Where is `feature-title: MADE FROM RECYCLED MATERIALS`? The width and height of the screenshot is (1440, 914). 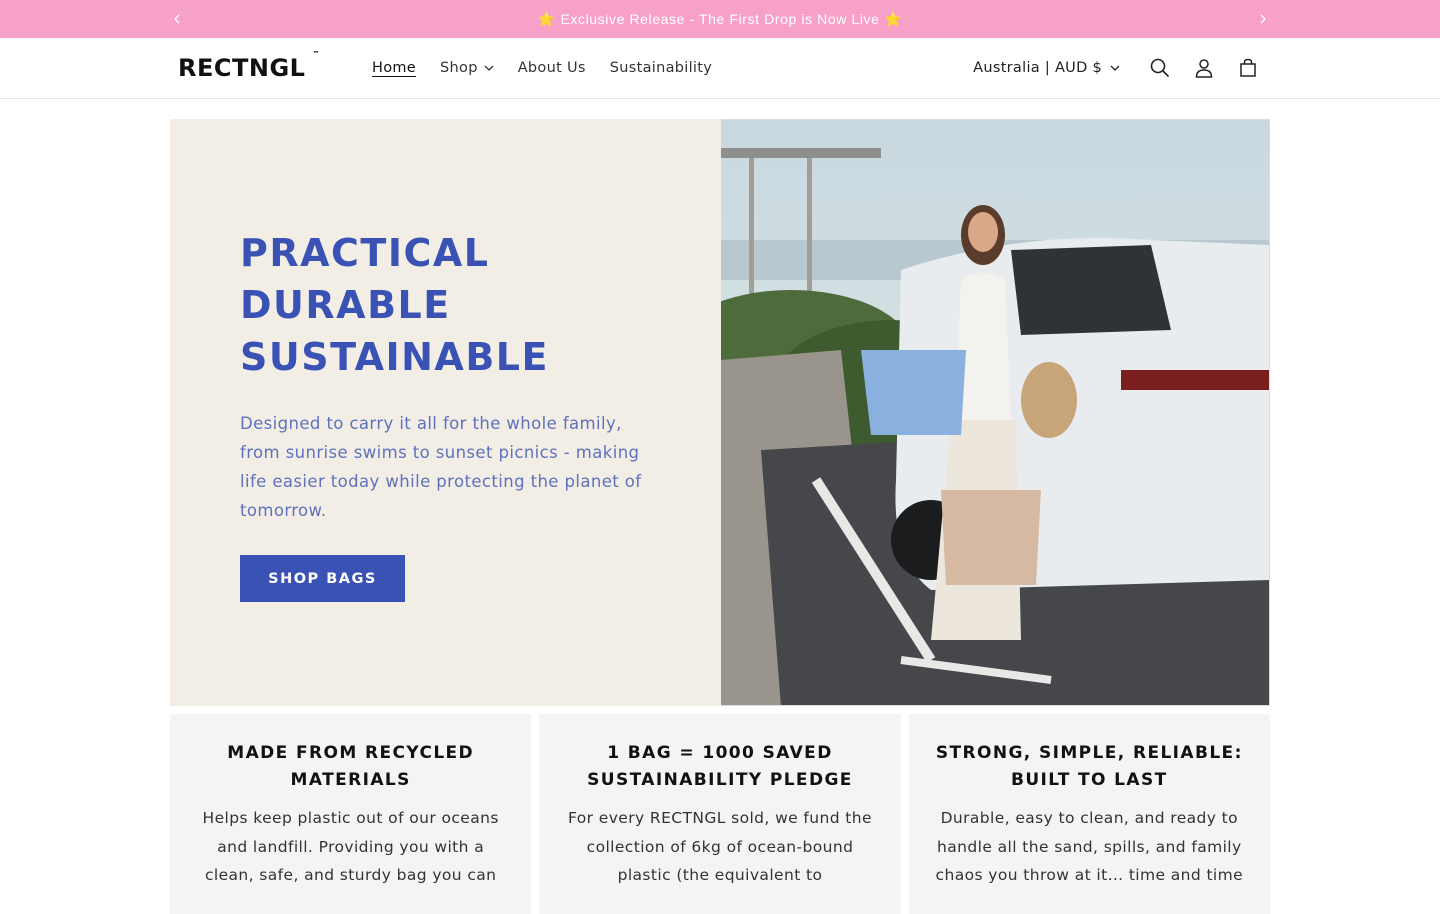
feature-title: MADE FROM RECYCLED MATERIALS is located at coordinates (351, 766).